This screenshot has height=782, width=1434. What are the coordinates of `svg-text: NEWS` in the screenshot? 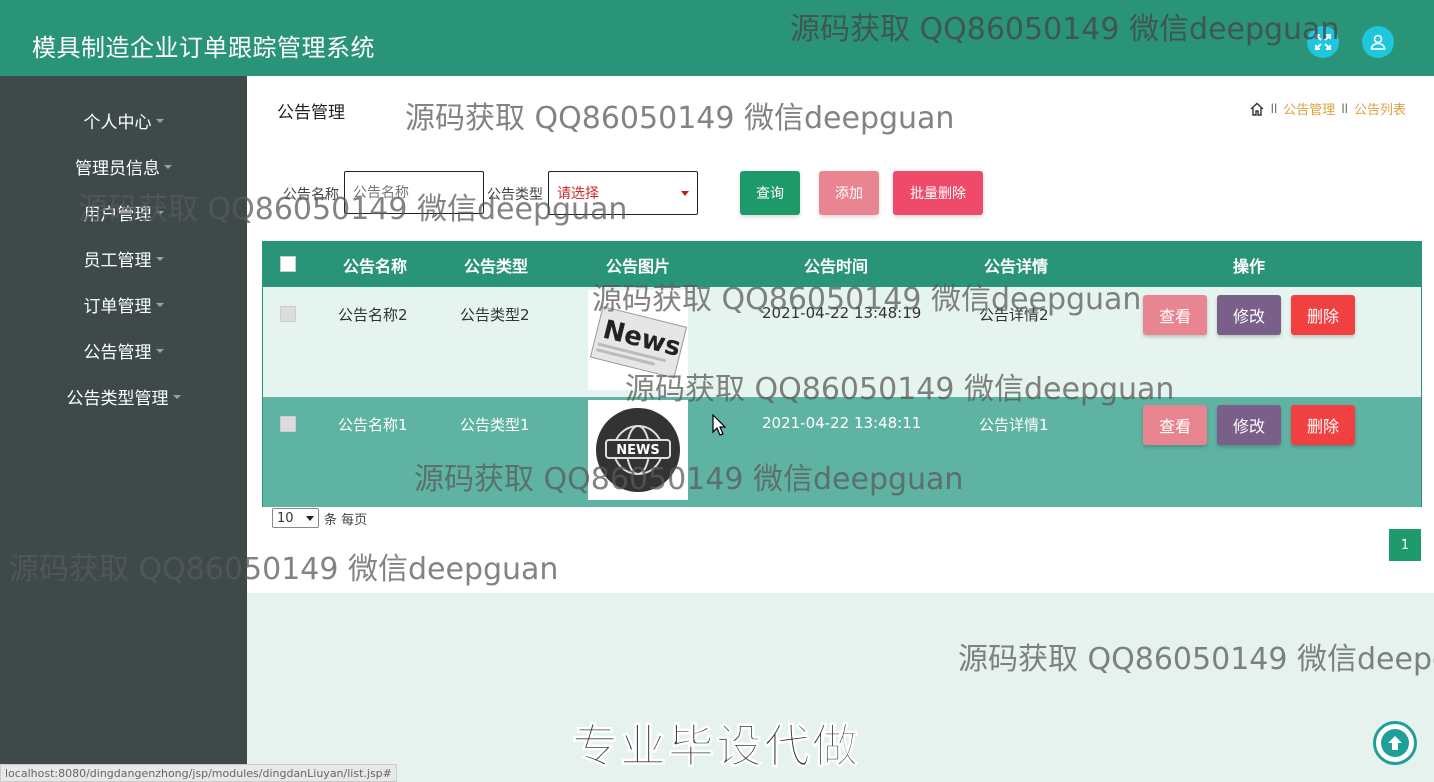 It's located at (637, 450).